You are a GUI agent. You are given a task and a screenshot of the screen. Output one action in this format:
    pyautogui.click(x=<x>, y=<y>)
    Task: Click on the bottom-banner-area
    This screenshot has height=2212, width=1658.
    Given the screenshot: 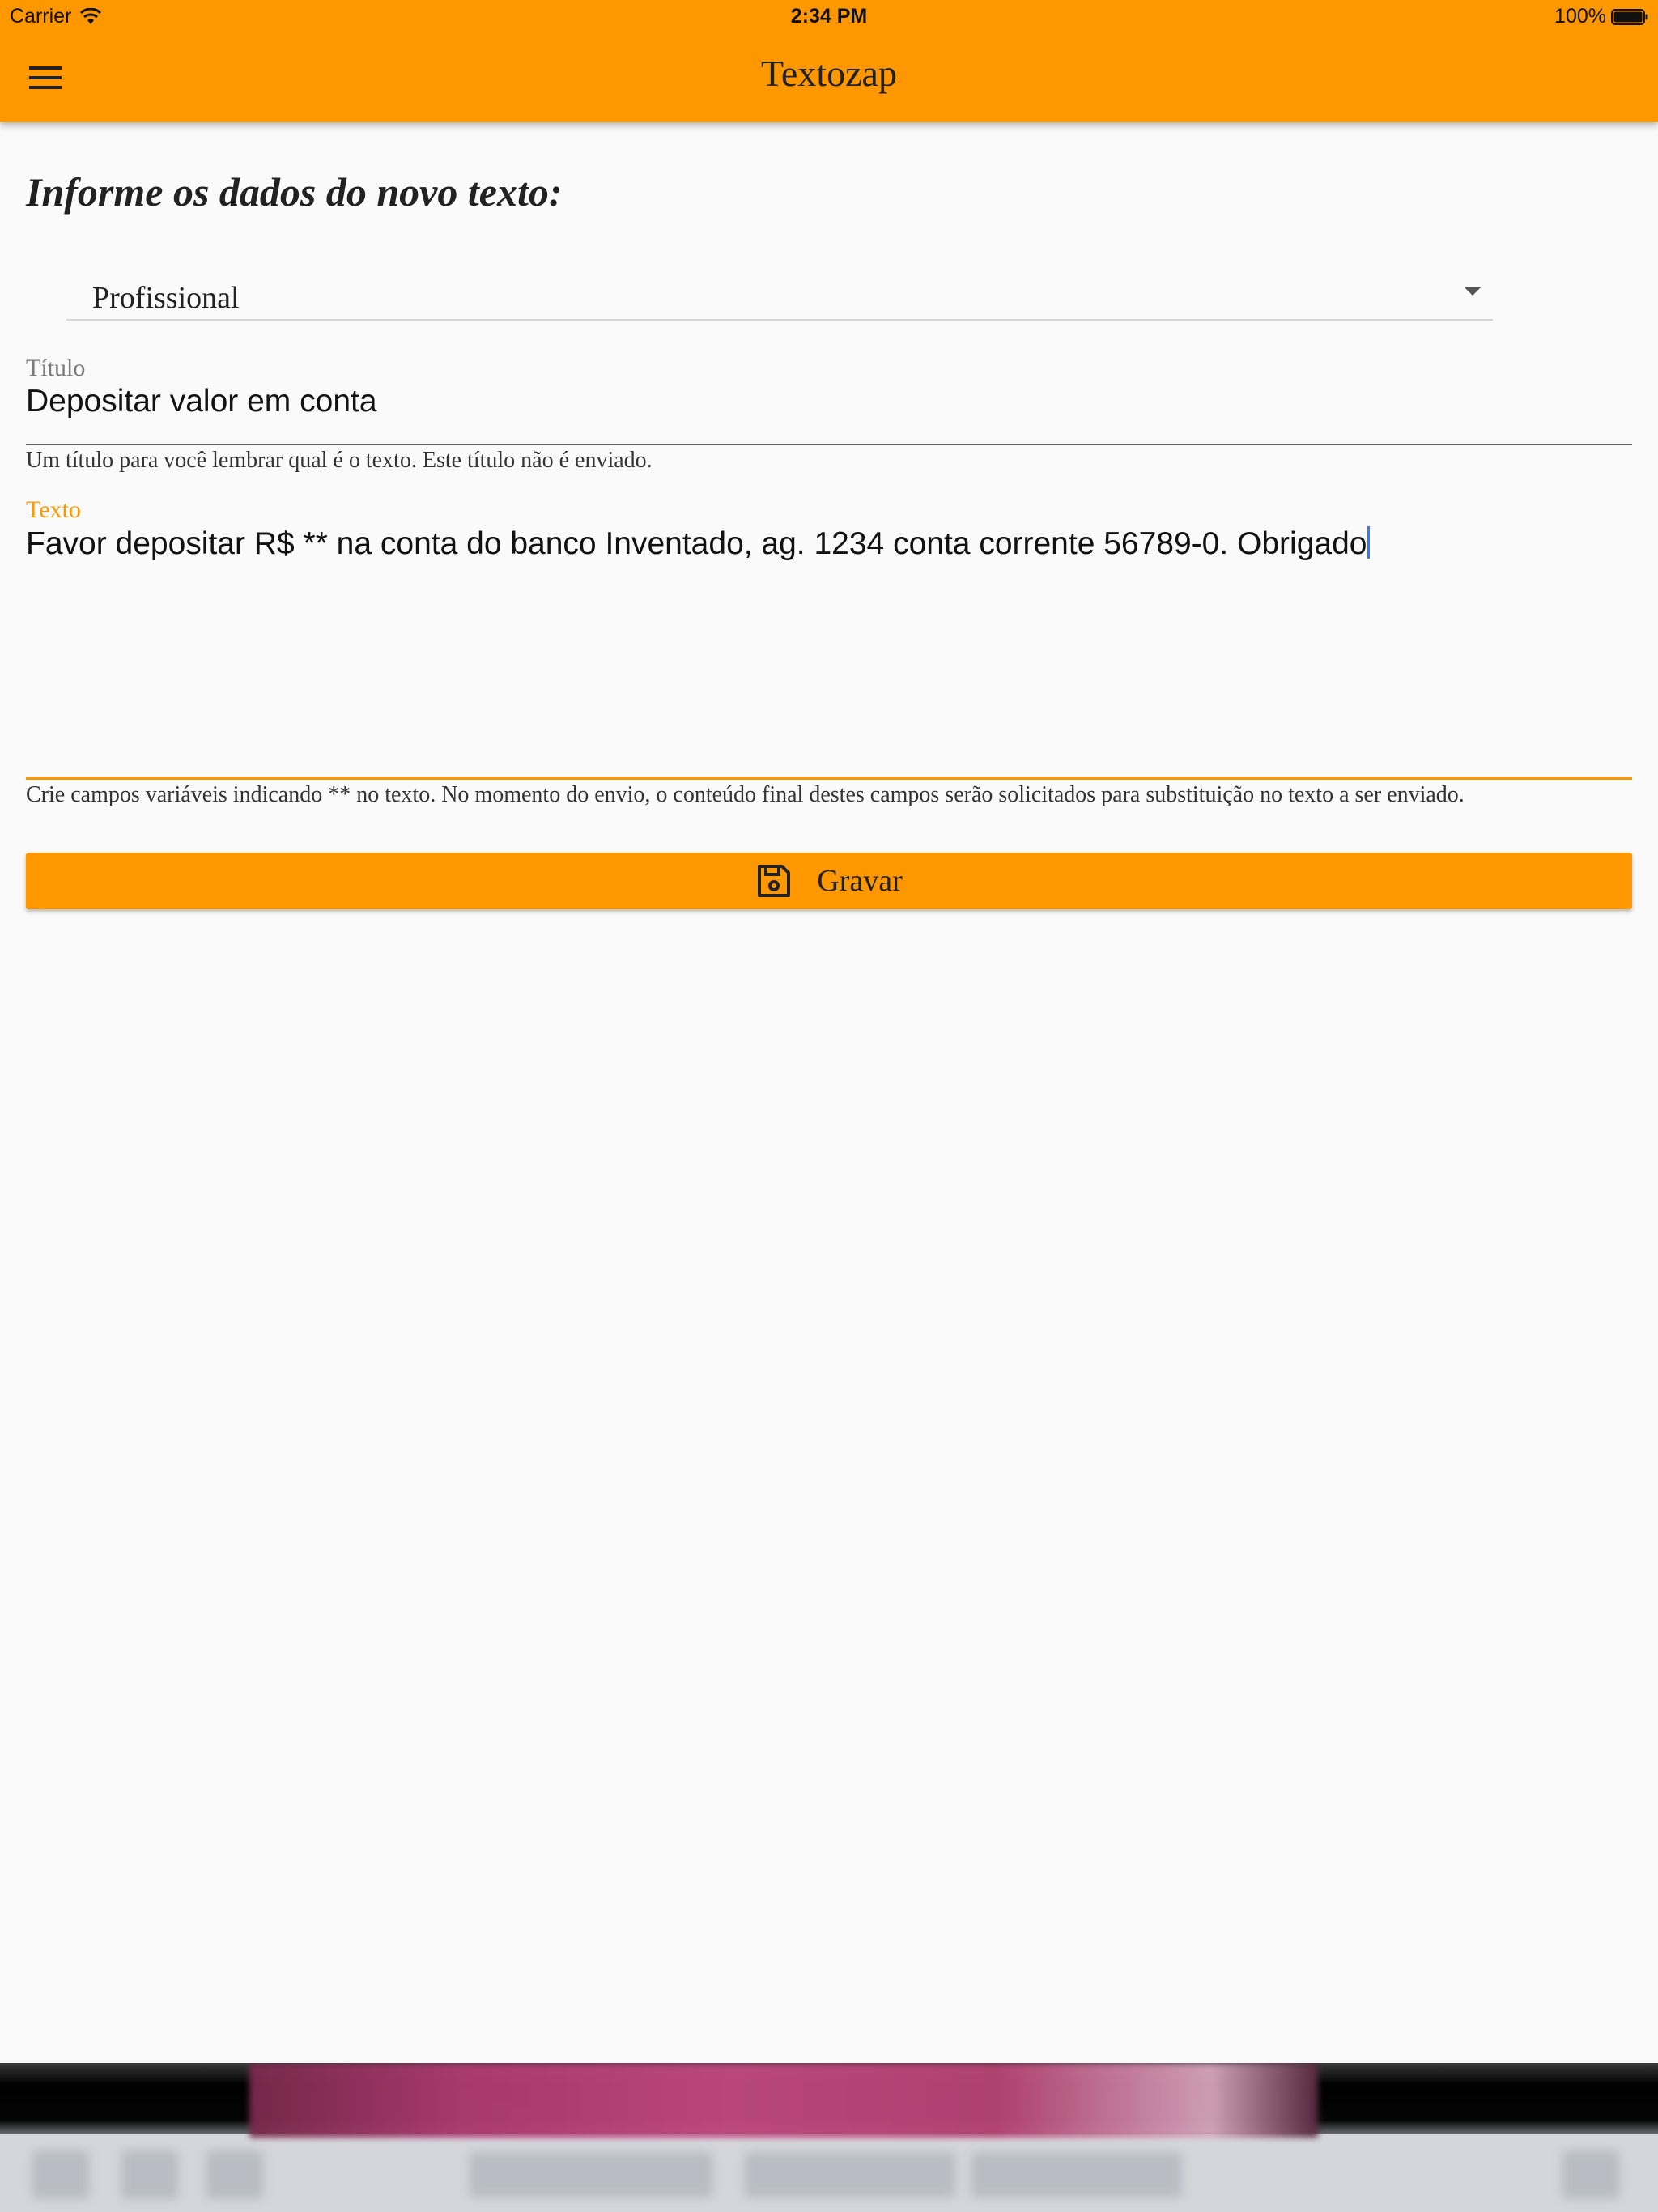 What is the action you would take?
    pyautogui.click(x=829, y=2137)
    